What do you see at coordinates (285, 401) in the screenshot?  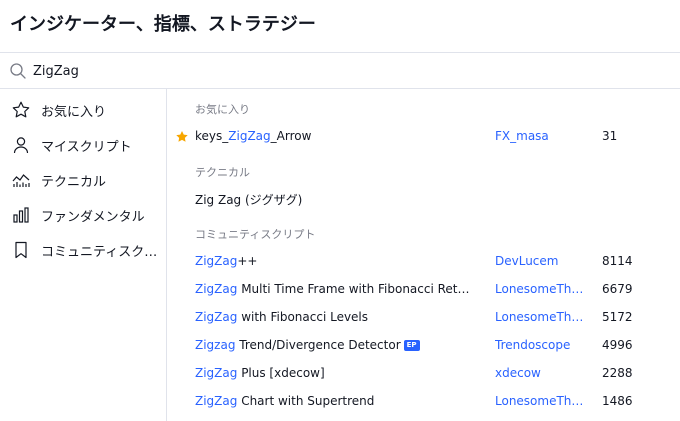 I see `result-name: ZigZag Chart with Supertrend` at bounding box center [285, 401].